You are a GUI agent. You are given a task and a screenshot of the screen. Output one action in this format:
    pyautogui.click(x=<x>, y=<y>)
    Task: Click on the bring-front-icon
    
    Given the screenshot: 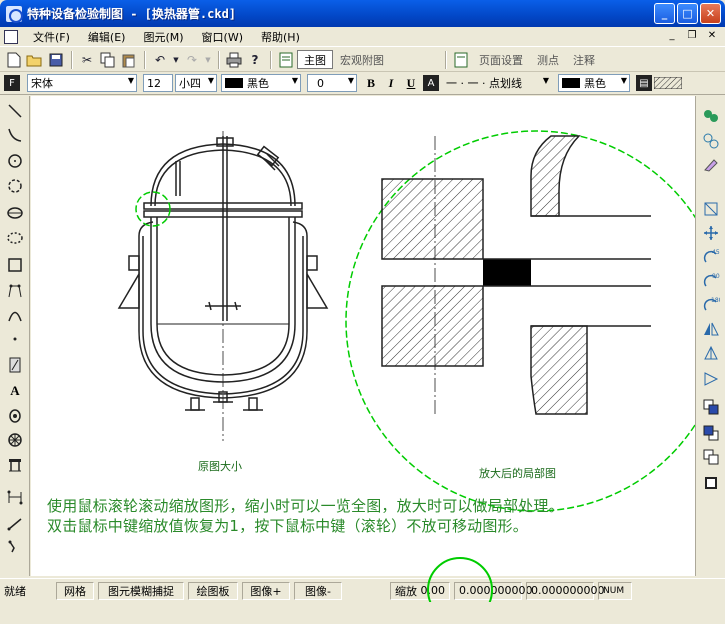 What is the action you would take?
    pyautogui.click(x=711, y=407)
    